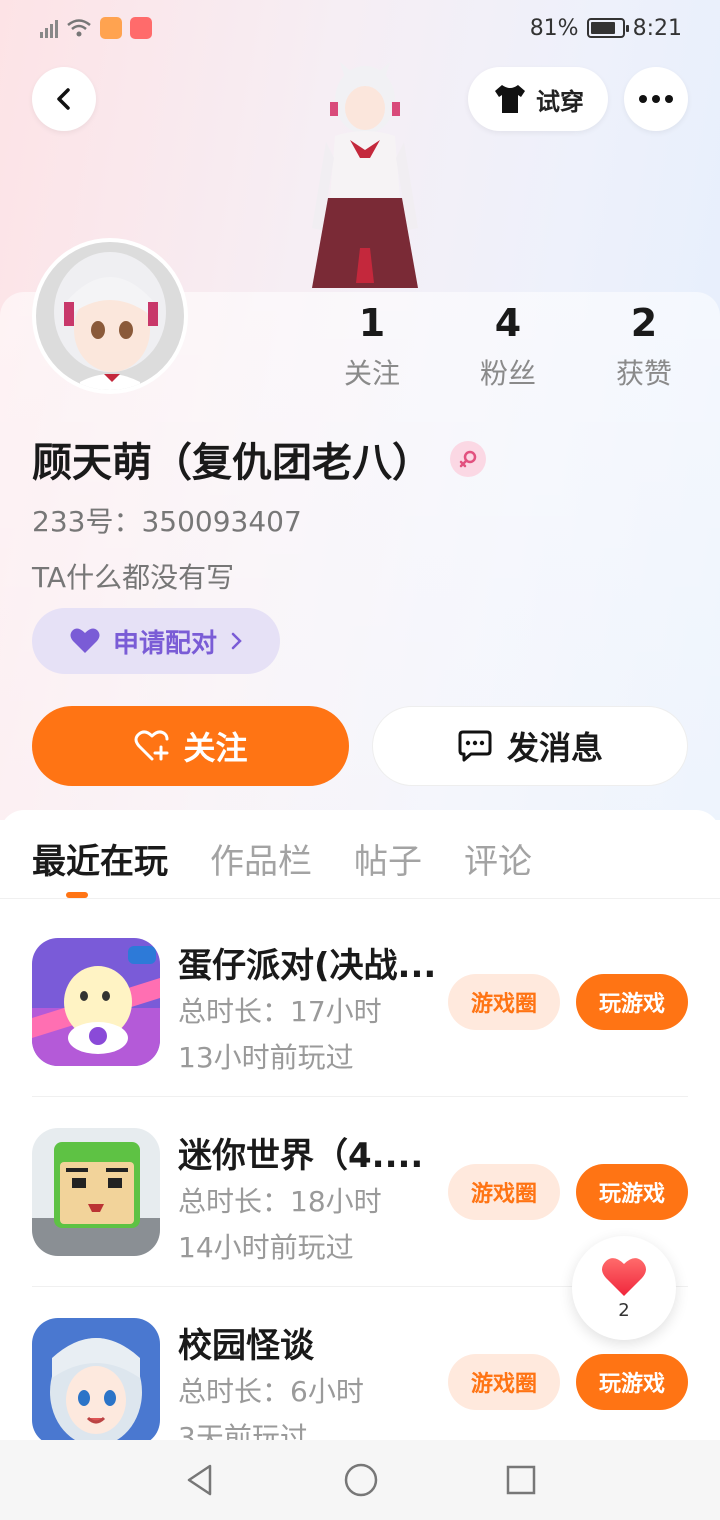 This screenshot has width=720, height=1520. I want to click on chevron-left-icon, so click(63, 99).